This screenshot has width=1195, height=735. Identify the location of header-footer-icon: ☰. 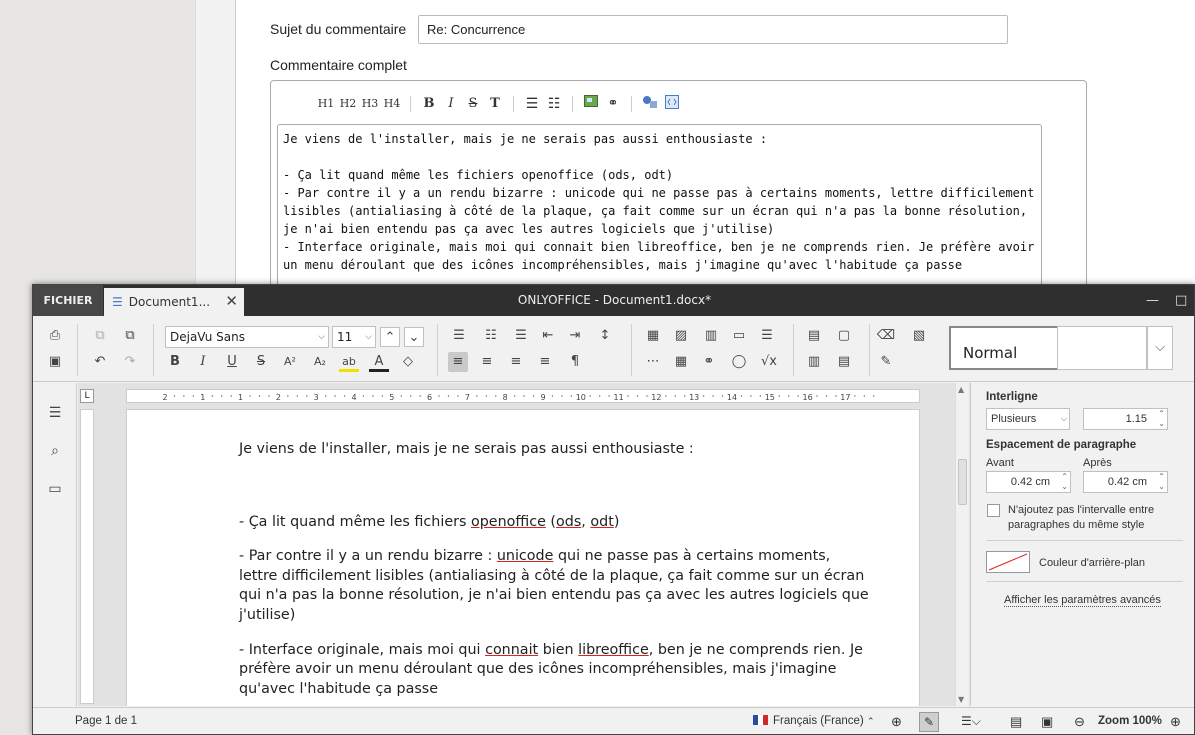
(767, 336).